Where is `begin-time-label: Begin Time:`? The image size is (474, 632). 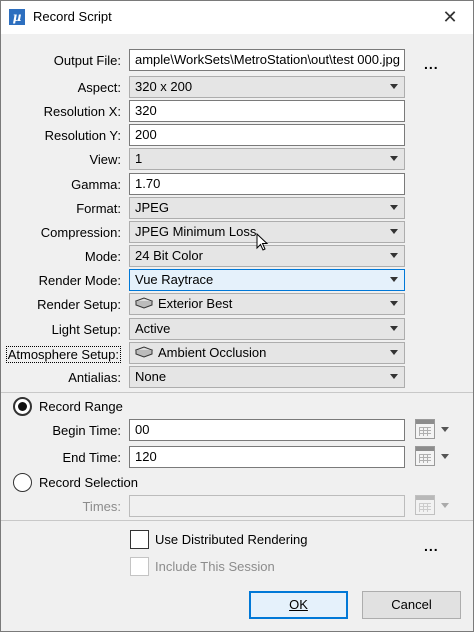
begin-time-label: Begin Time: is located at coordinates (86, 430).